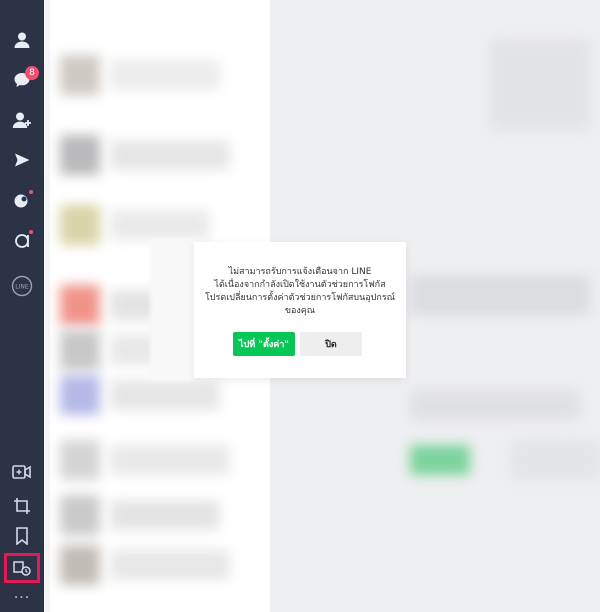  I want to click on chat-badge: 8, so click(32, 73).